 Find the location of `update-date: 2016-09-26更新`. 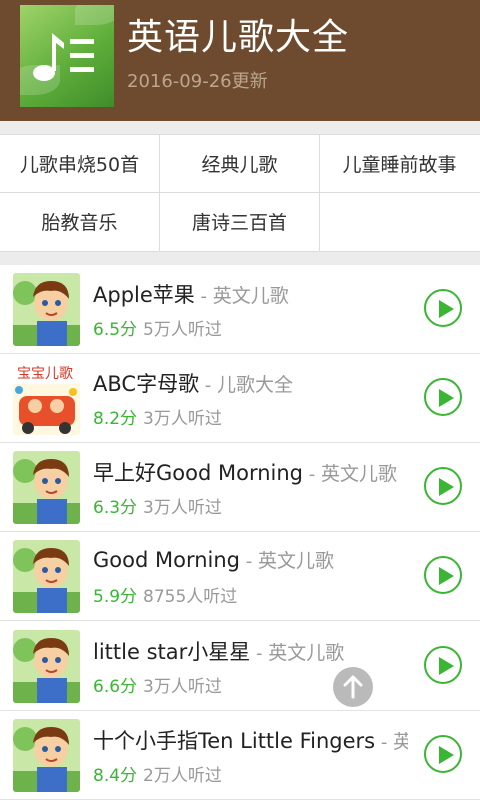

update-date: 2016-09-26更新 is located at coordinates (197, 81).